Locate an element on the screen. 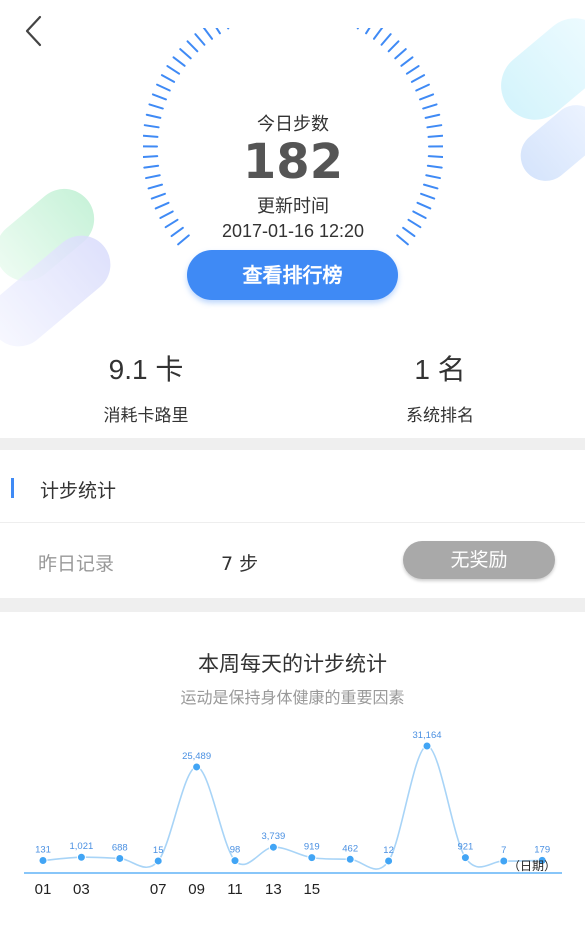  section-accent-bar is located at coordinates (12, 488).